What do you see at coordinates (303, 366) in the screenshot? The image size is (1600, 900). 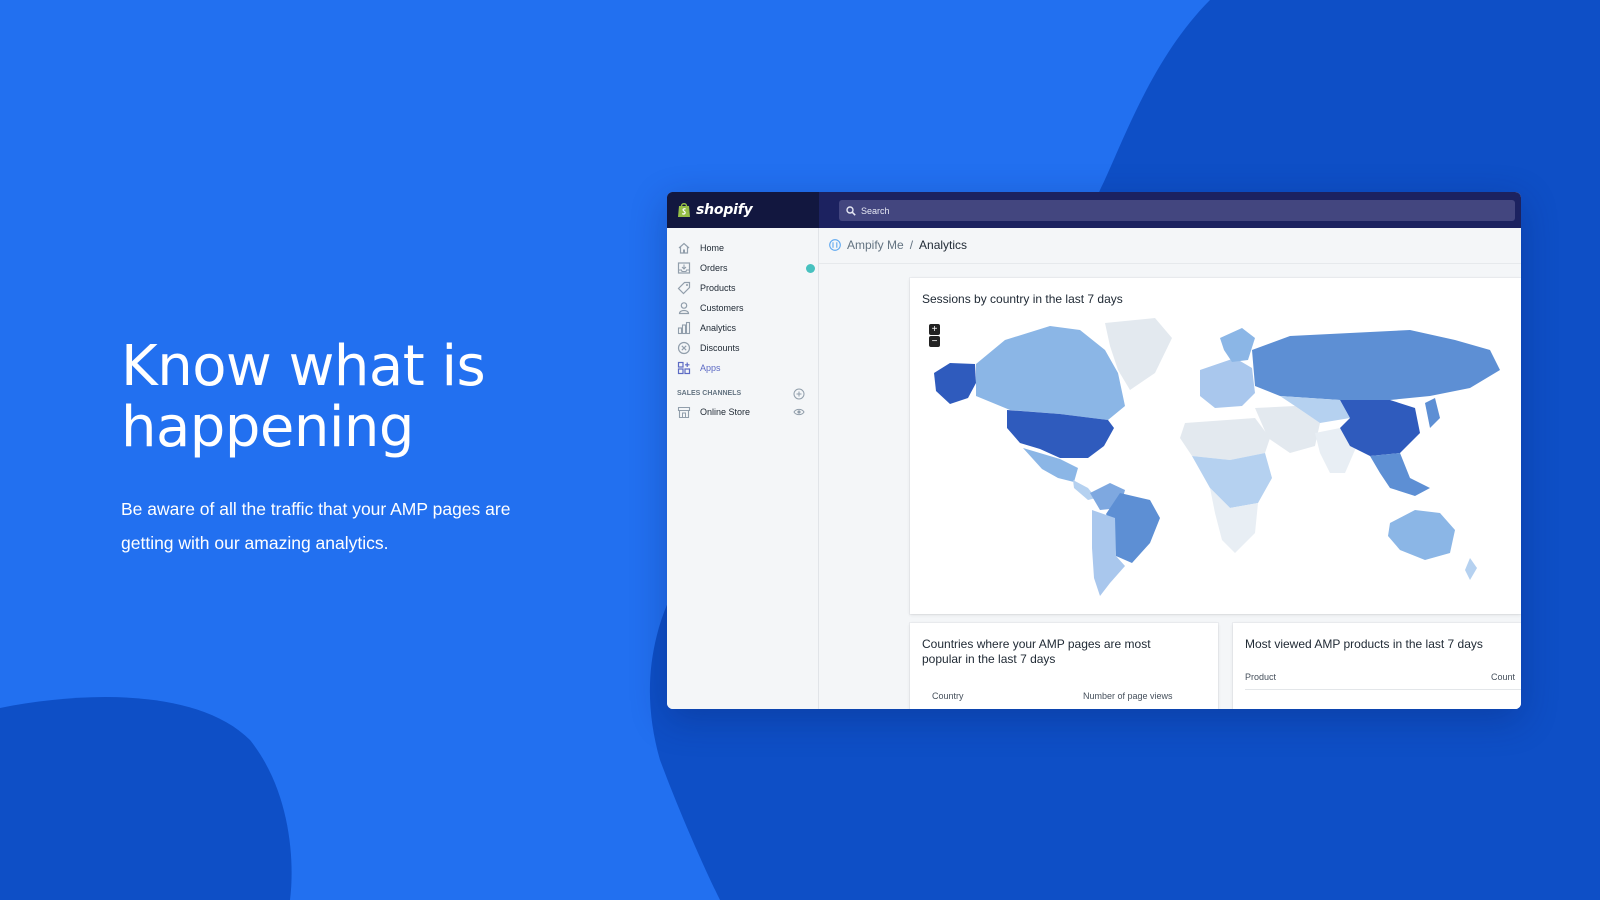 I see `hero-title-line1: Know what is` at bounding box center [303, 366].